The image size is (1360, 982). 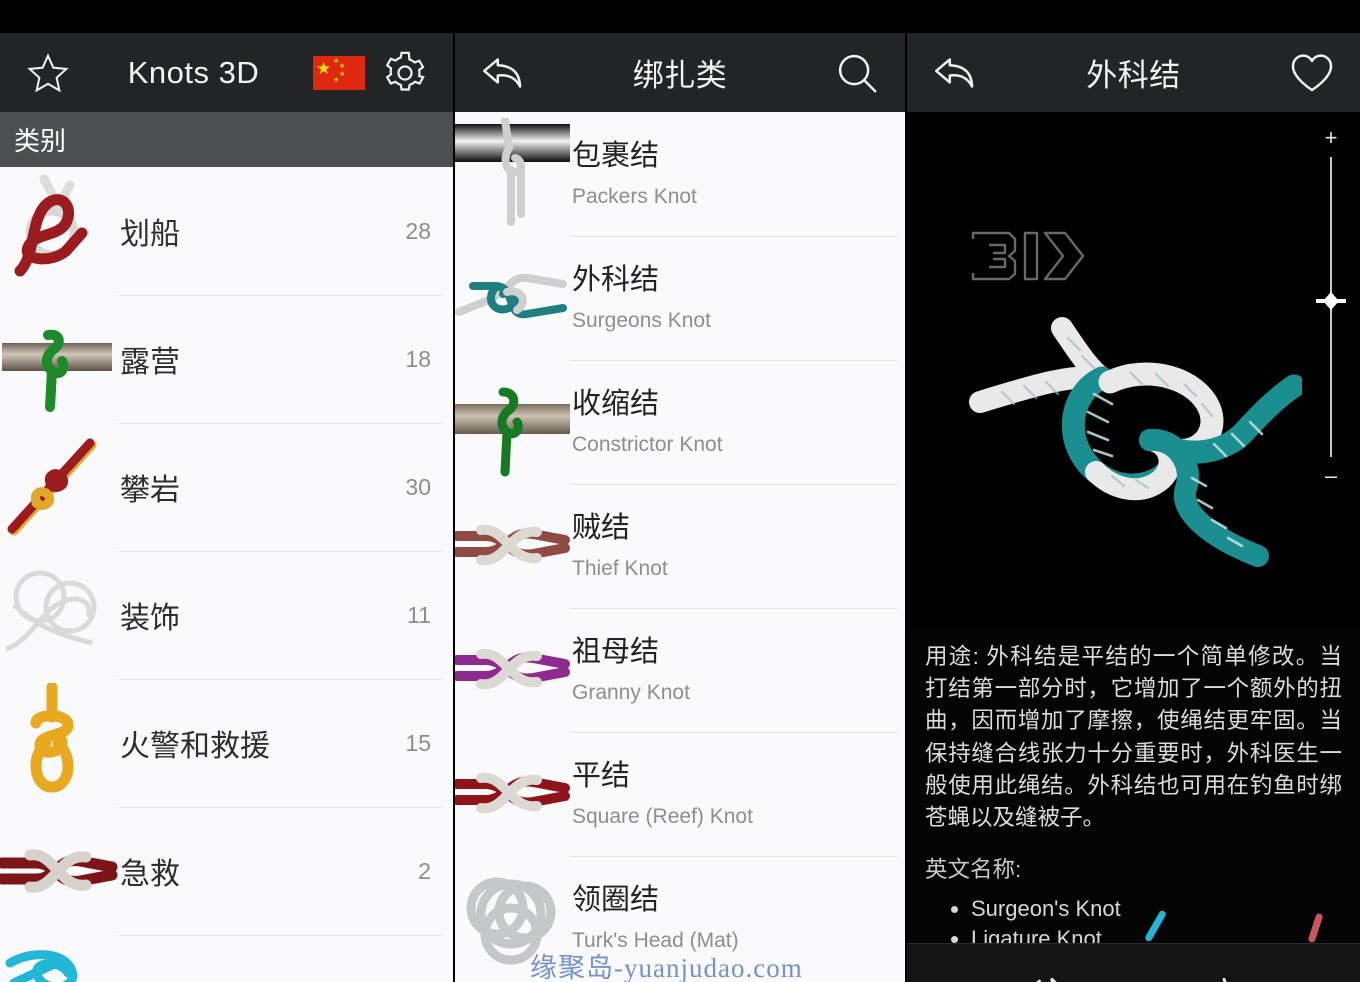 What do you see at coordinates (973, 870) in the screenshot?
I see `english-names-label: 英文名称:` at bounding box center [973, 870].